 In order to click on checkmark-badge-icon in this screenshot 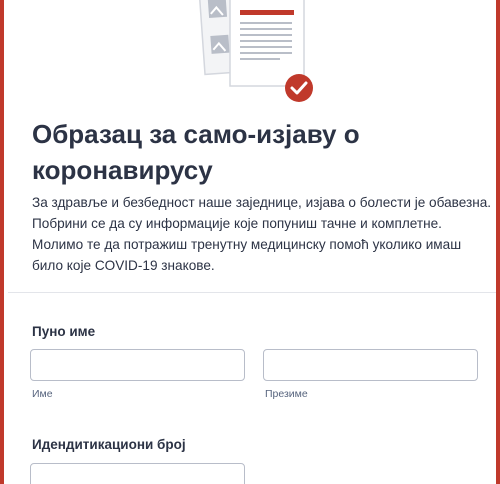, I will do `click(299, 88)`.